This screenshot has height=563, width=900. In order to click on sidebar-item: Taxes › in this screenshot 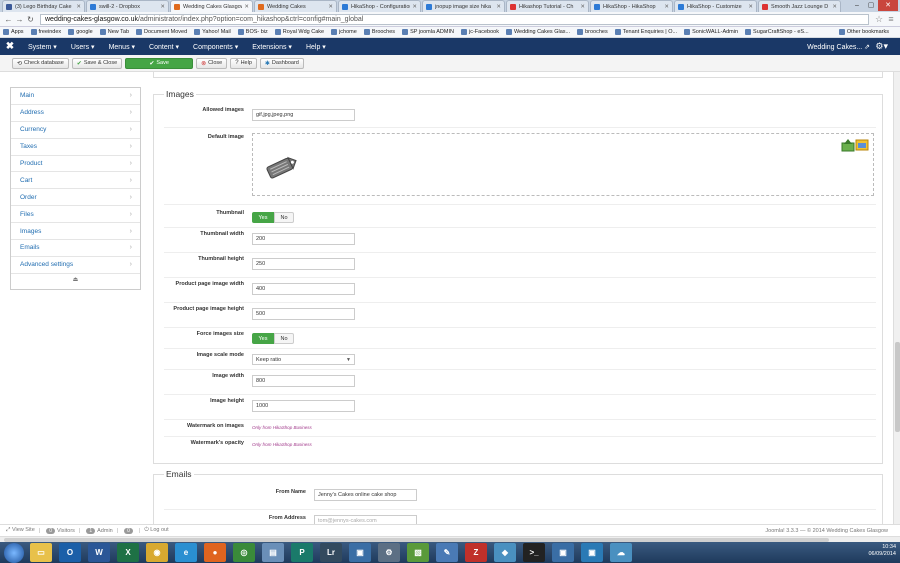, I will do `click(75, 147)`.